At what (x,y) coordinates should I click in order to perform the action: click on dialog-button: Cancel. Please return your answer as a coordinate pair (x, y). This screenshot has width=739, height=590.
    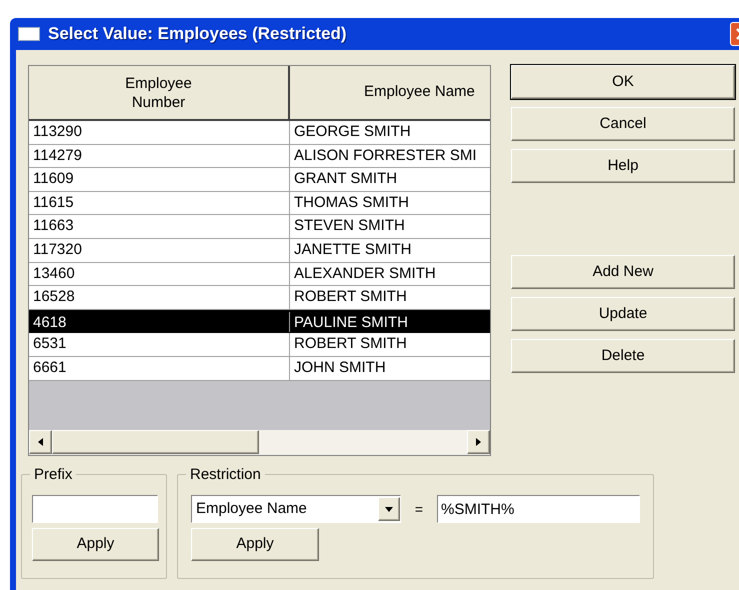
    Looking at the image, I should click on (623, 124).